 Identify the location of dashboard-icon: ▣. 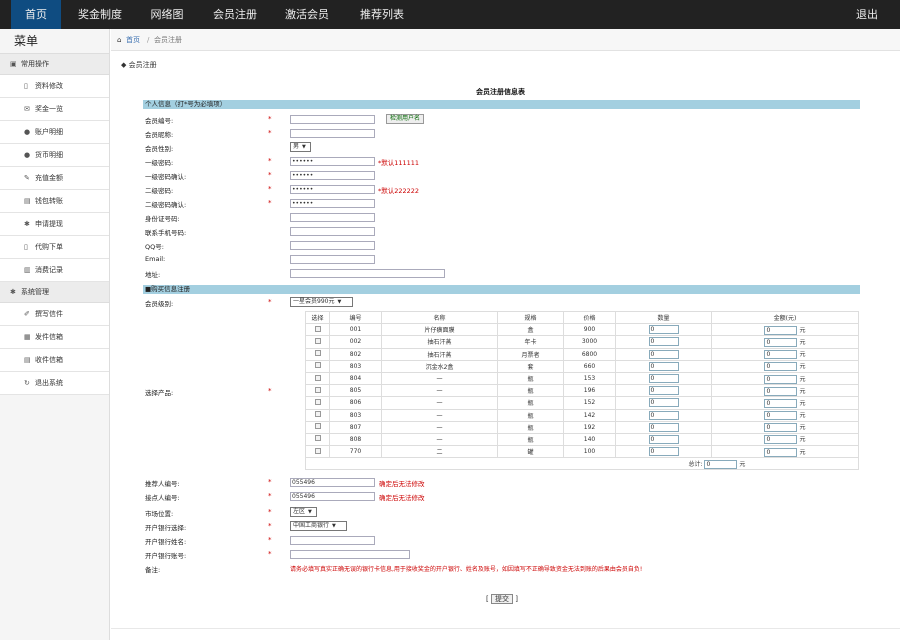
(13, 64).